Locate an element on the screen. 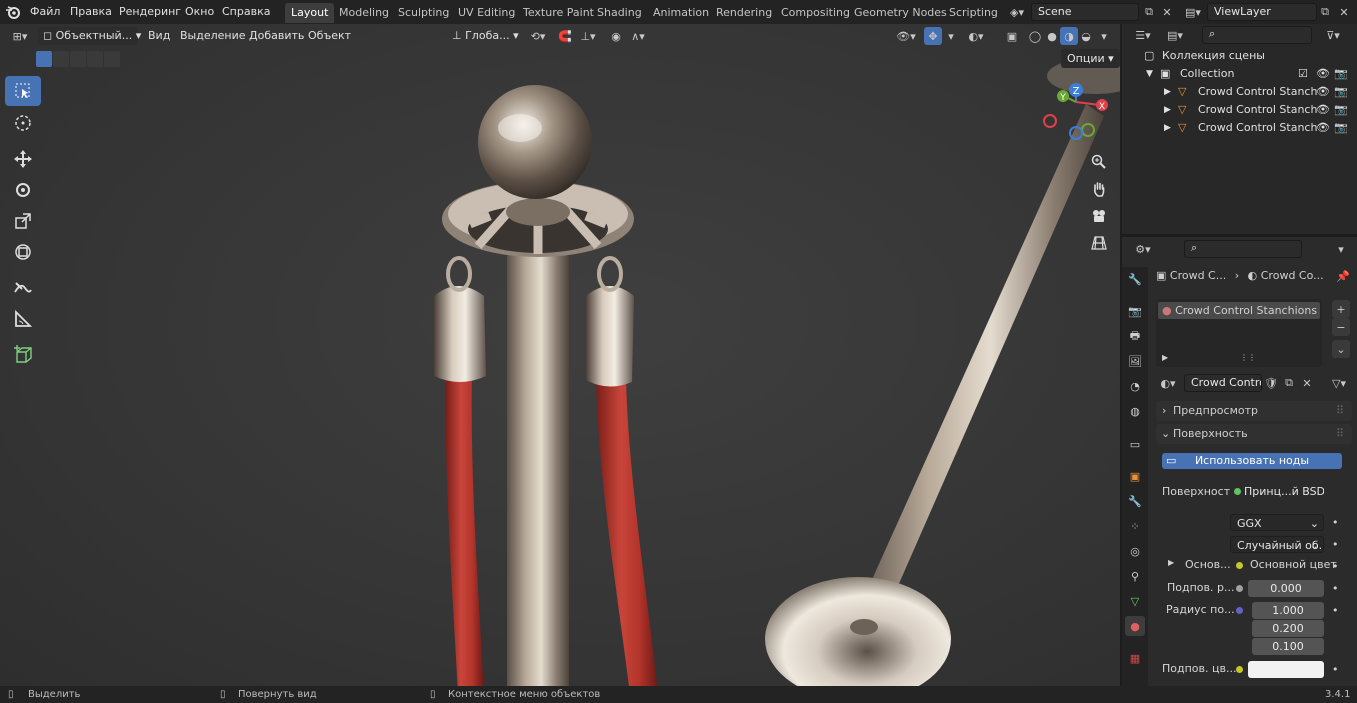  pin-icon: 📌 is located at coordinates (1343, 276).